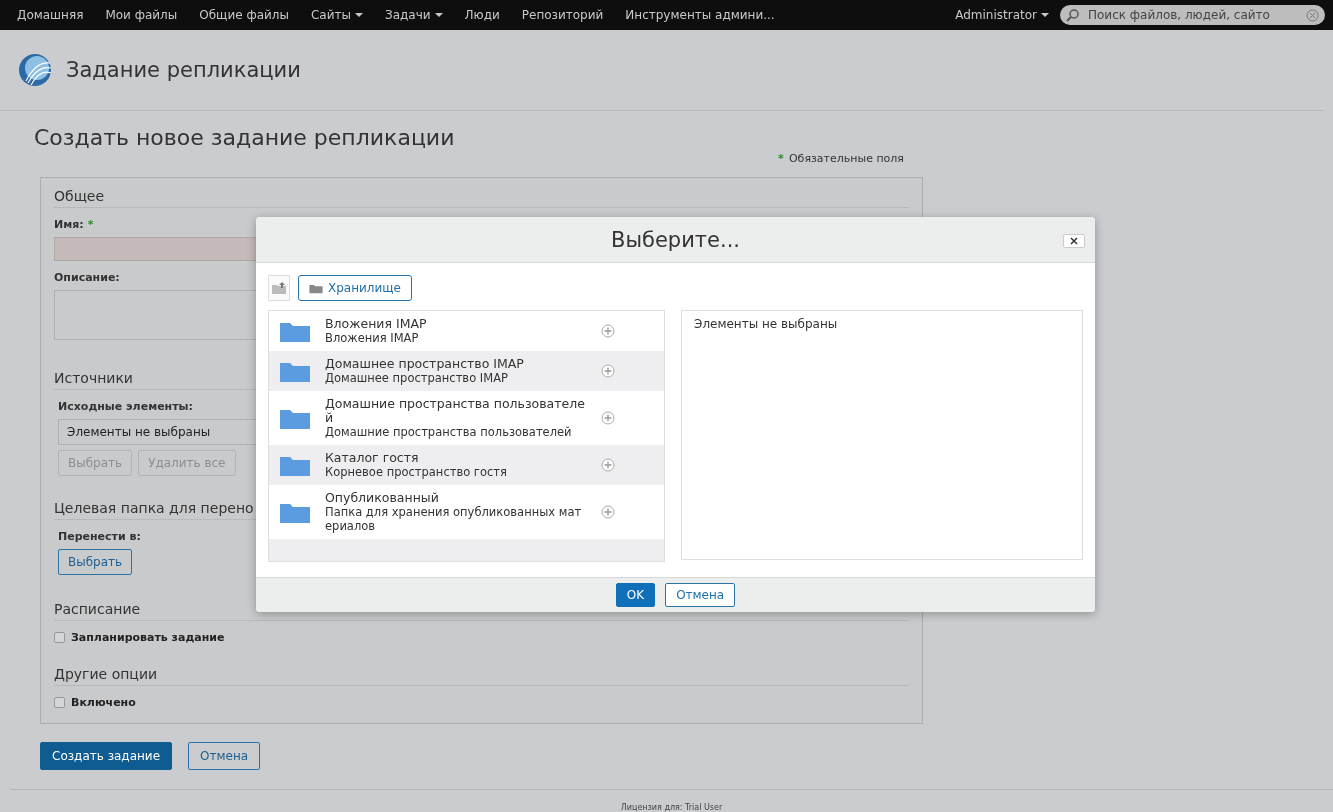  What do you see at coordinates (125, 406) in the screenshot?
I see `field-label: Исходные элементы:` at bounding box center [125, 406].